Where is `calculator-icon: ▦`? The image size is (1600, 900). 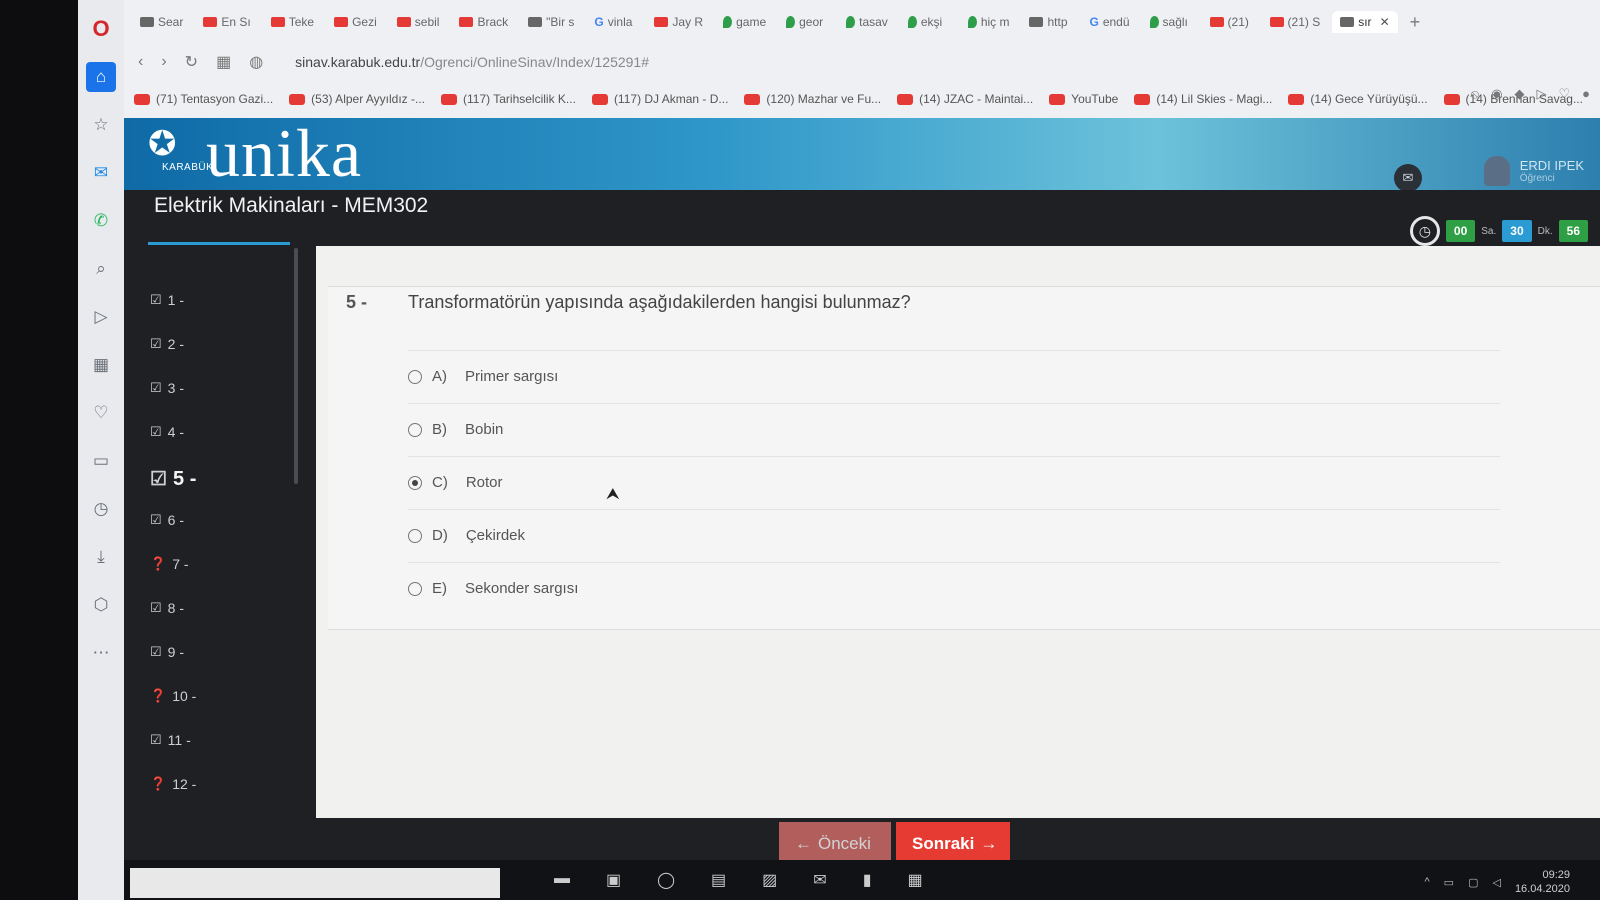 calculator-icon: ▦ is located at coordinates (915, 880).